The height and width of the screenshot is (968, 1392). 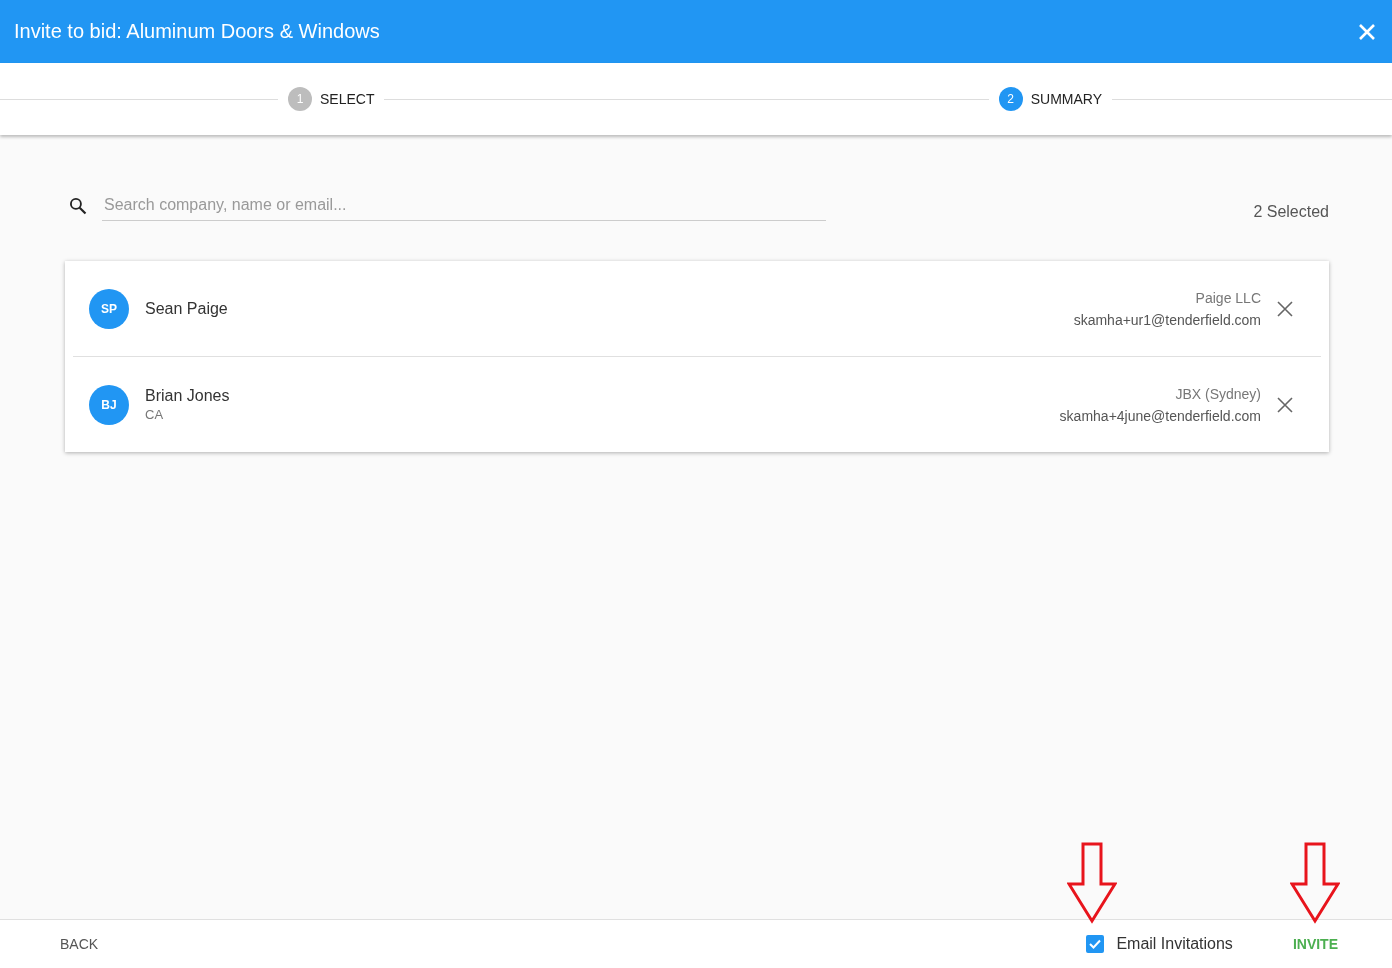 I want to click on initials-avatar: SP, so click(x=109, y=308).